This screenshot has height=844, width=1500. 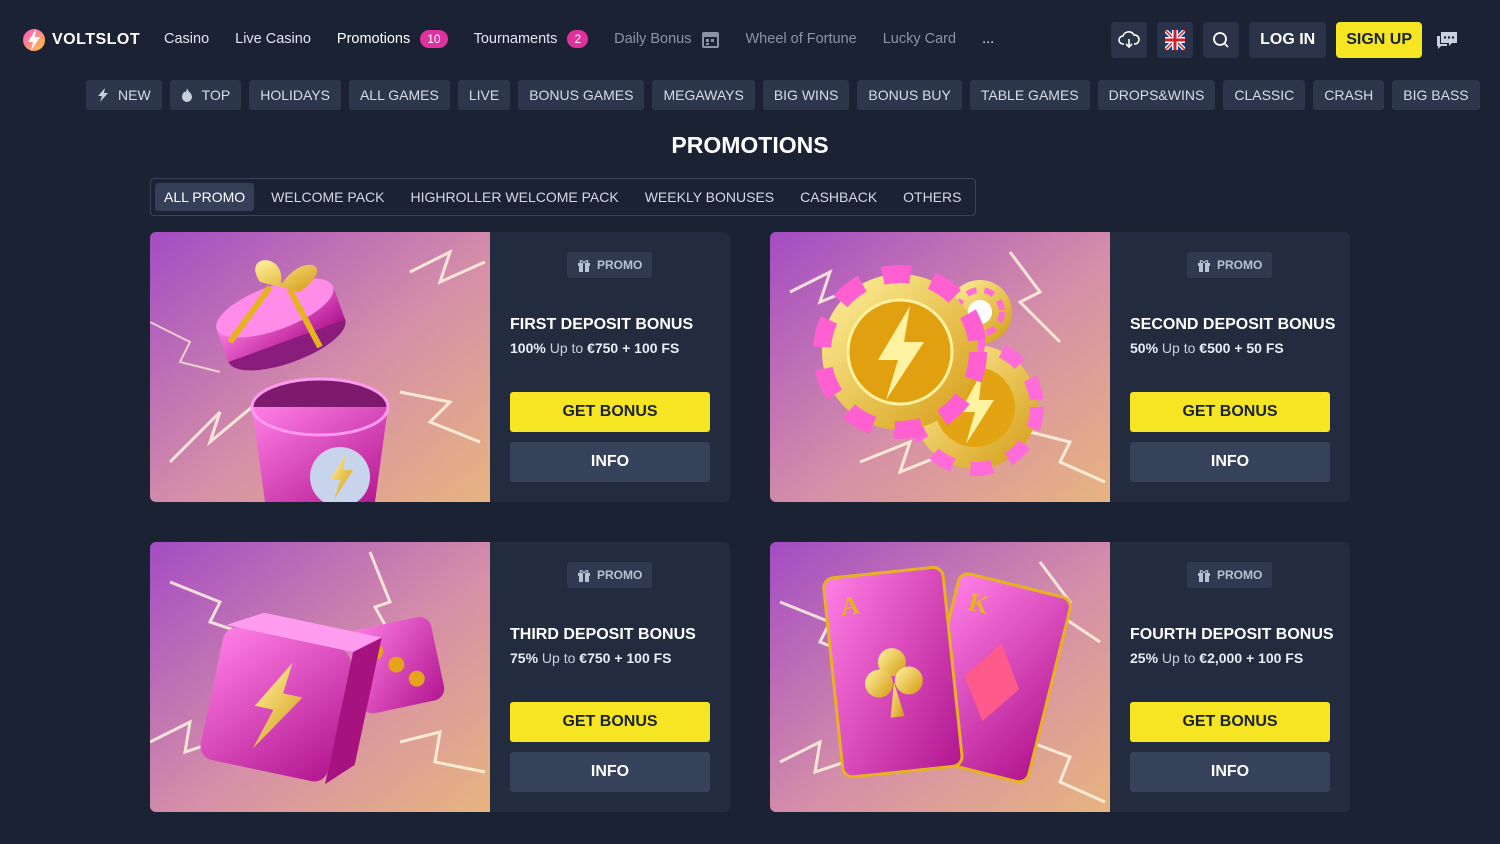 What do you see at coordinates (1379, 40) in the screenshot?
I see `signup-button: SIGN UP` at bounding box center [1379, 40].